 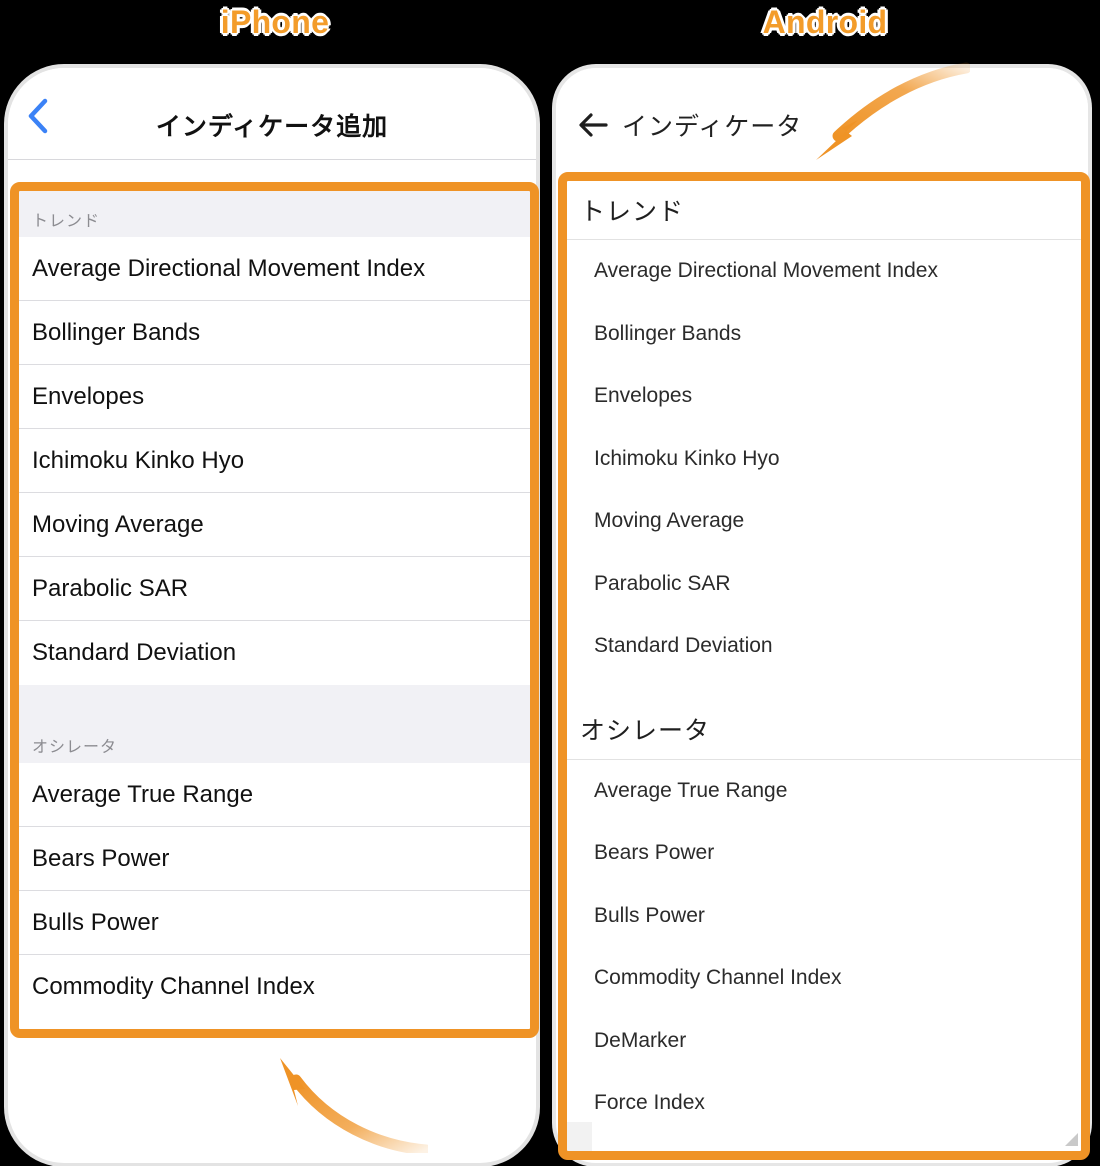 What do you see at coordinates (593, 125) in the screenshot?
I see `arrow-left-icon` at bounding box center [593, 125].